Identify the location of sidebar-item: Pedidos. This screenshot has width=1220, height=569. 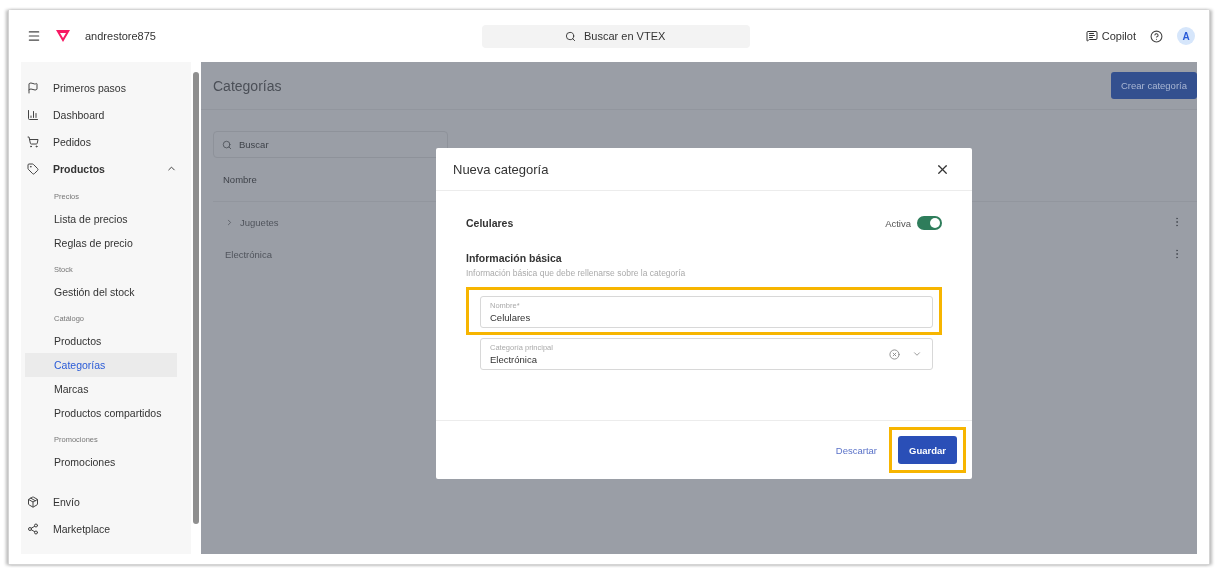
(106, 141).